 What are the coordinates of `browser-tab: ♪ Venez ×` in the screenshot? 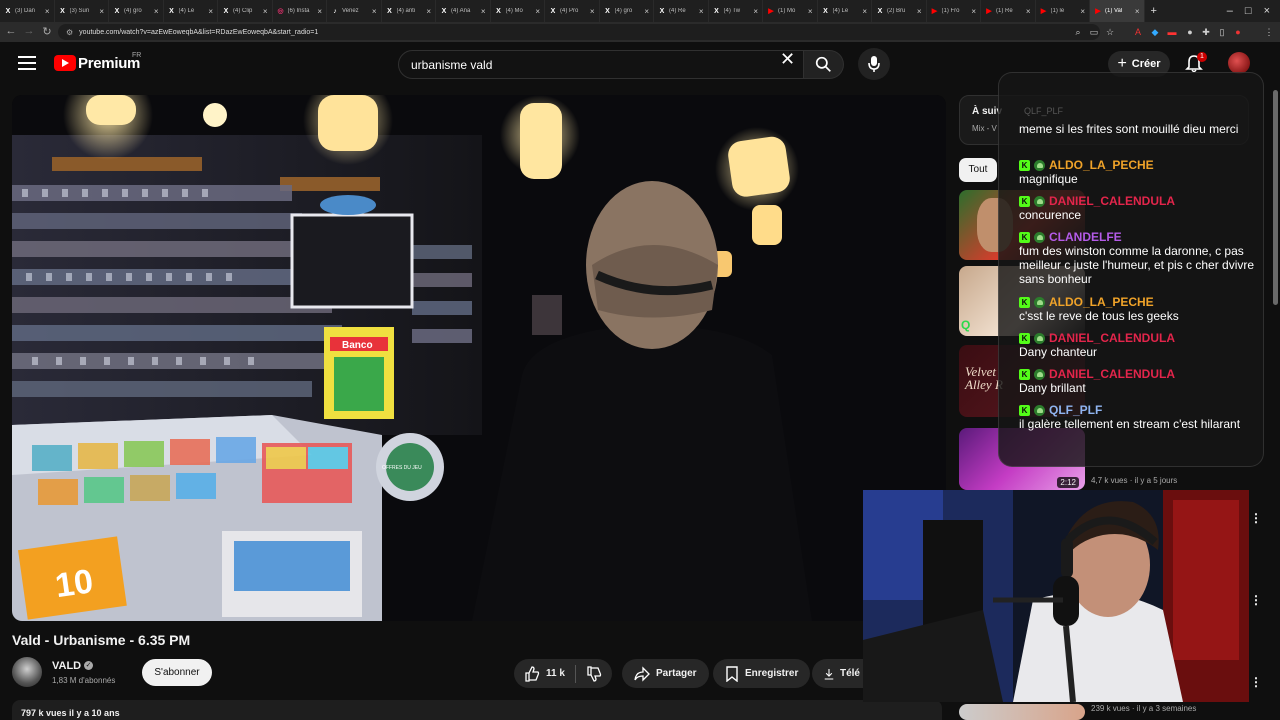 It's located at (354, 11).